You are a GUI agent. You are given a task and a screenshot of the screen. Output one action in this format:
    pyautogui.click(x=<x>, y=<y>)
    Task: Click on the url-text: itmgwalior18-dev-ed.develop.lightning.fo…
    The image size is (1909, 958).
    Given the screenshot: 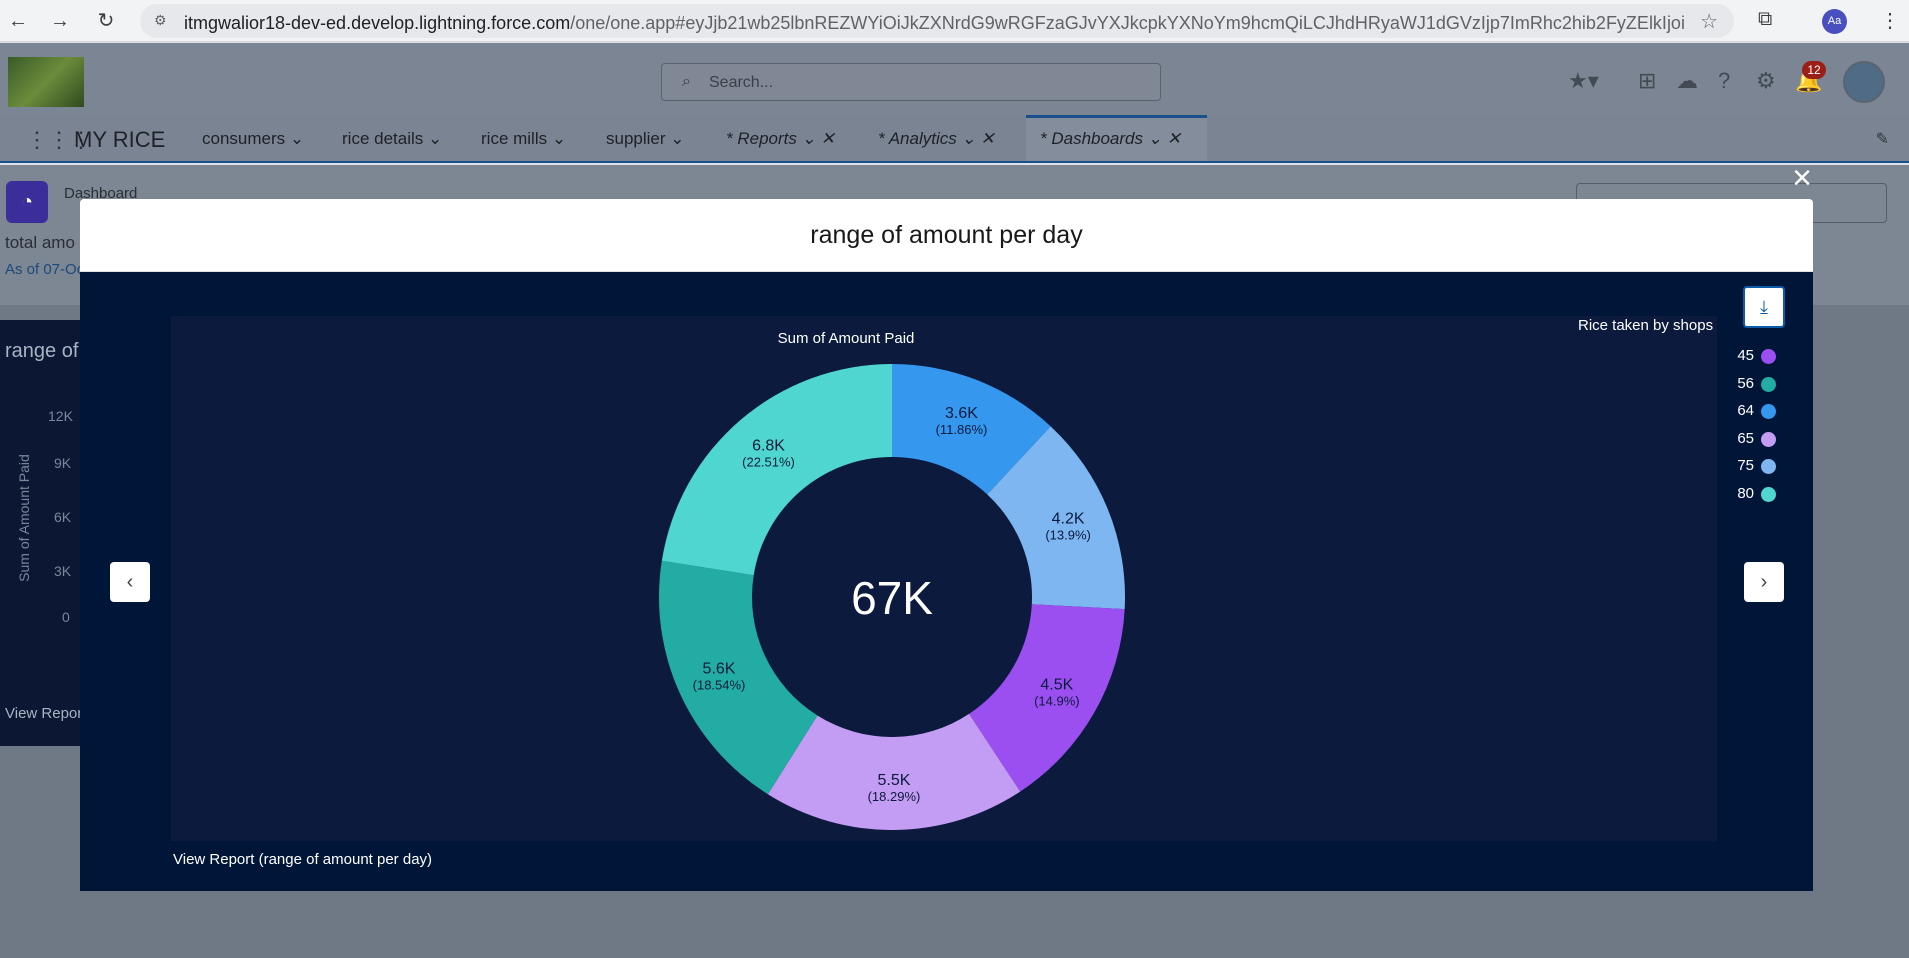 What is the action you would take?
    pyautogui.click(x=934, y=23)
    